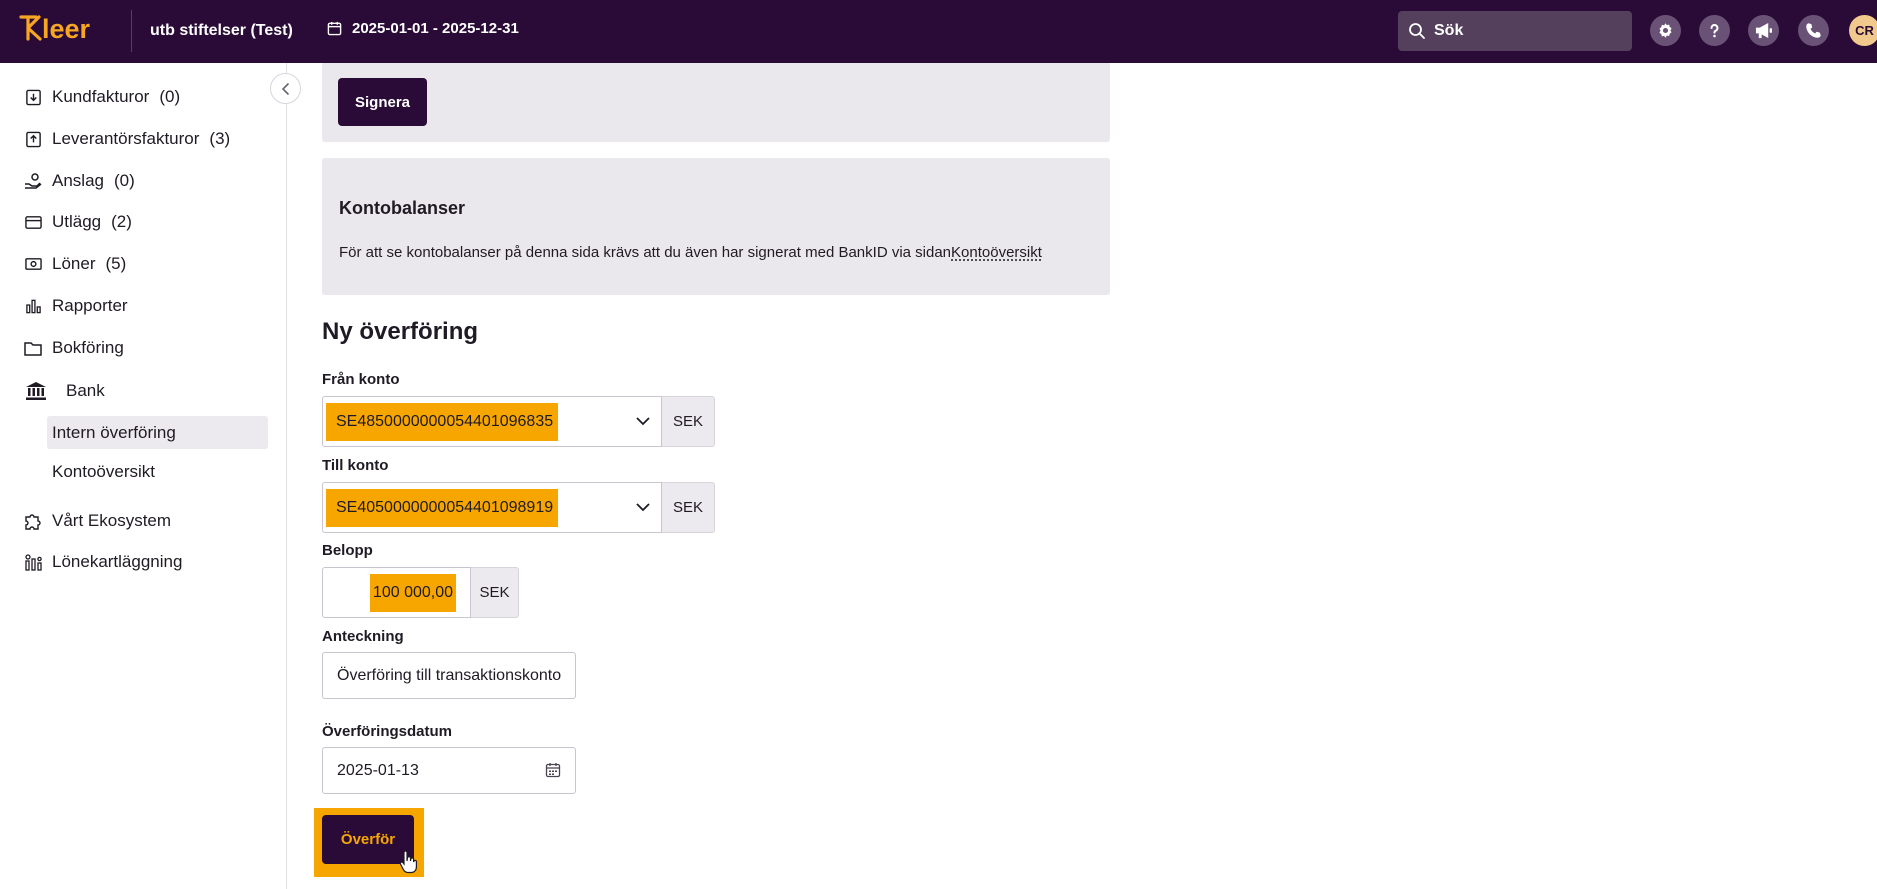 This screenshot has width=1877, height=889. I want to click on sidebar-item-label: Vårt Ekosystem, so click(112, 520).